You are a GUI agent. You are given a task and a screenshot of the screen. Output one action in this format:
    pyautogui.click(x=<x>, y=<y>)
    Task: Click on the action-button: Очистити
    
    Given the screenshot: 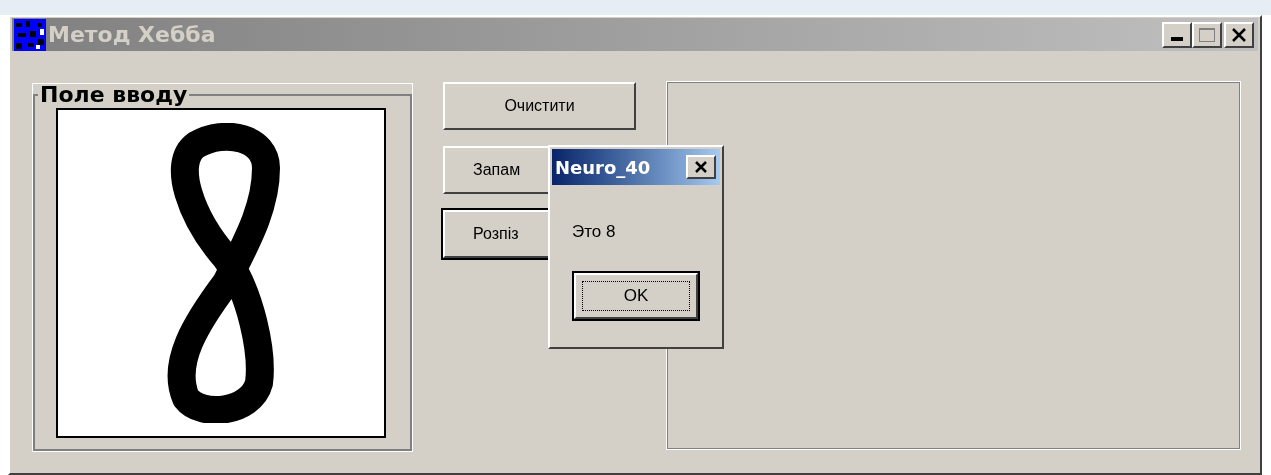 What is the action you would take?
    pyautogui.click(x=539, y=106)
    